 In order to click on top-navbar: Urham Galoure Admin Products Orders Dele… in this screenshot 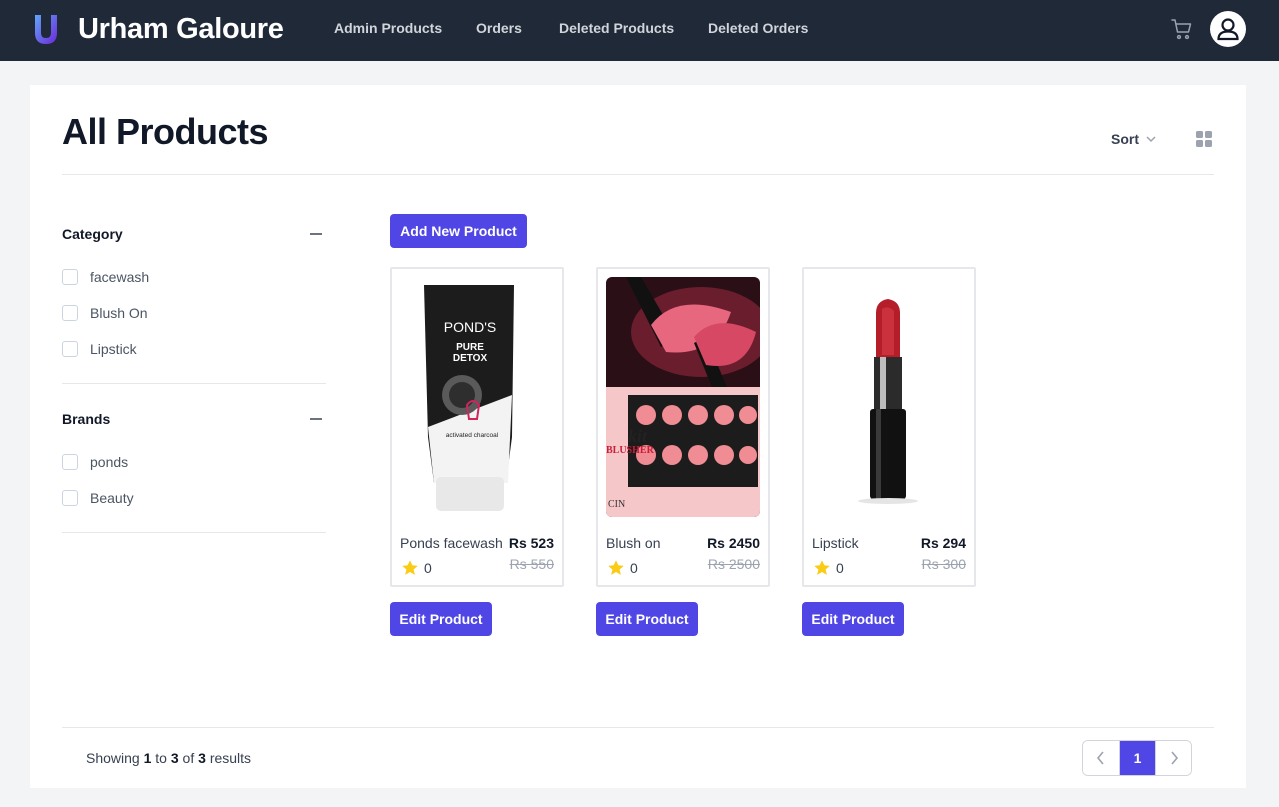, I will do `click(639, 30)`.